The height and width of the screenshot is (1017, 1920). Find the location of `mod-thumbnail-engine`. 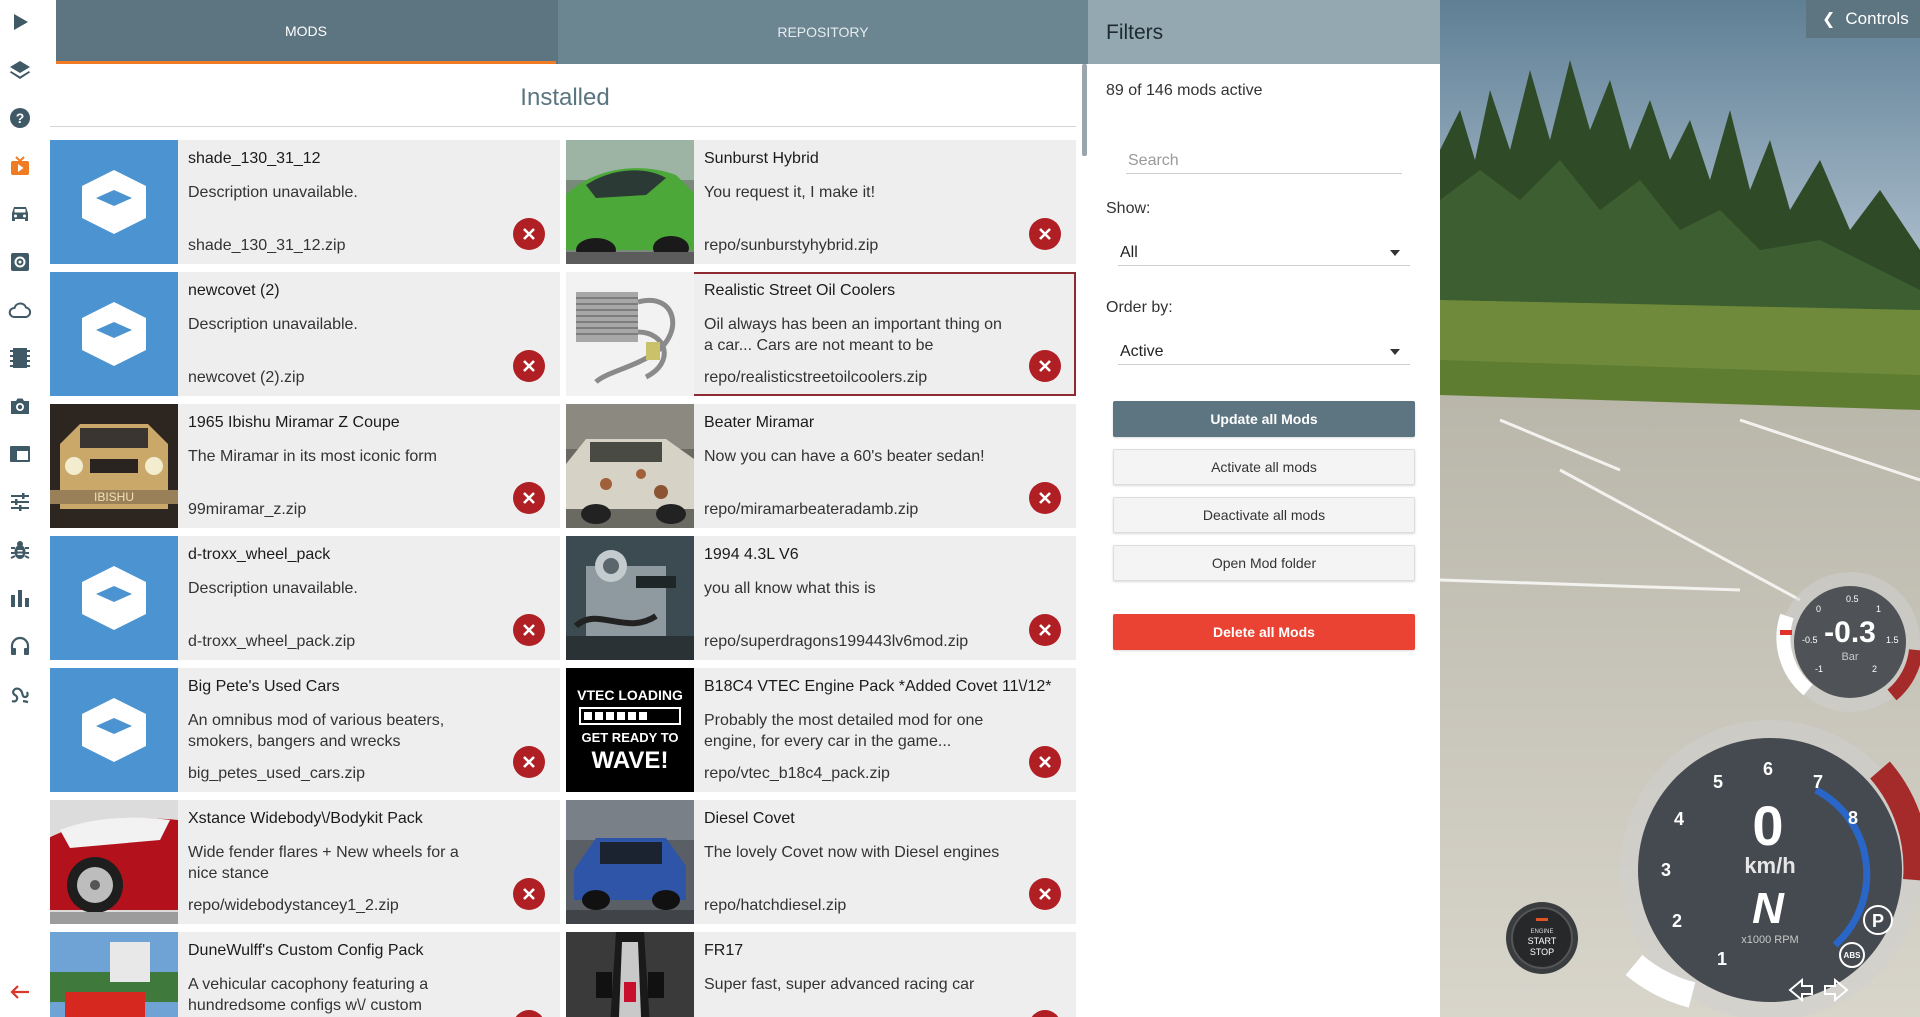

mod-thumbnail-engine is located at coordinates (630, 598).